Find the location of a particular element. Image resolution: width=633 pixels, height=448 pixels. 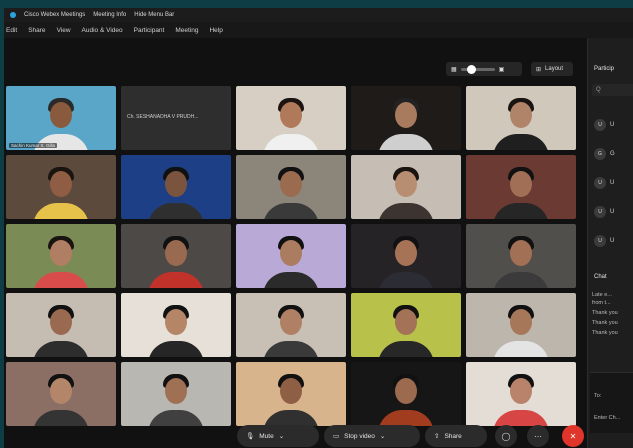

video-zoom-control: ▦ ▣ is located at coordinates (484, 69).